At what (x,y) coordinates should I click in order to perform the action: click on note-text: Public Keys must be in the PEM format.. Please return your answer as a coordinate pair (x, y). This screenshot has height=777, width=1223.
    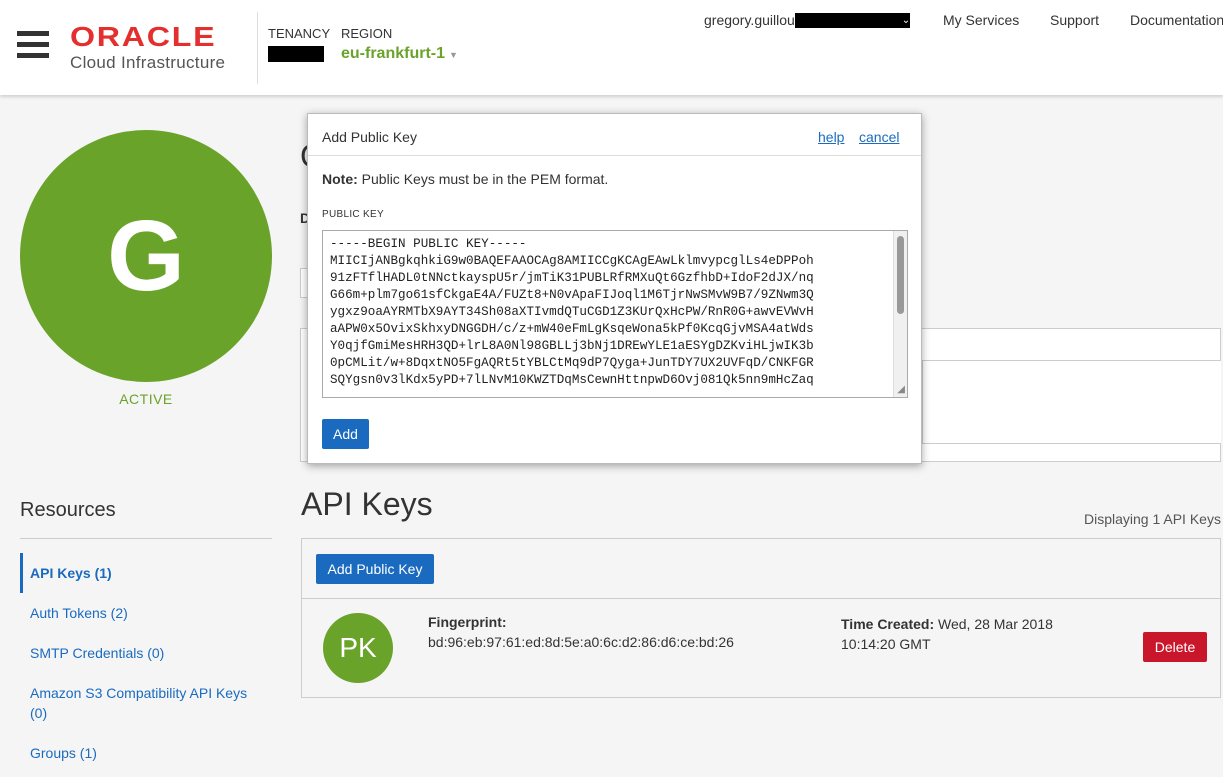
    Looking at the image, I should click on (485, 179).